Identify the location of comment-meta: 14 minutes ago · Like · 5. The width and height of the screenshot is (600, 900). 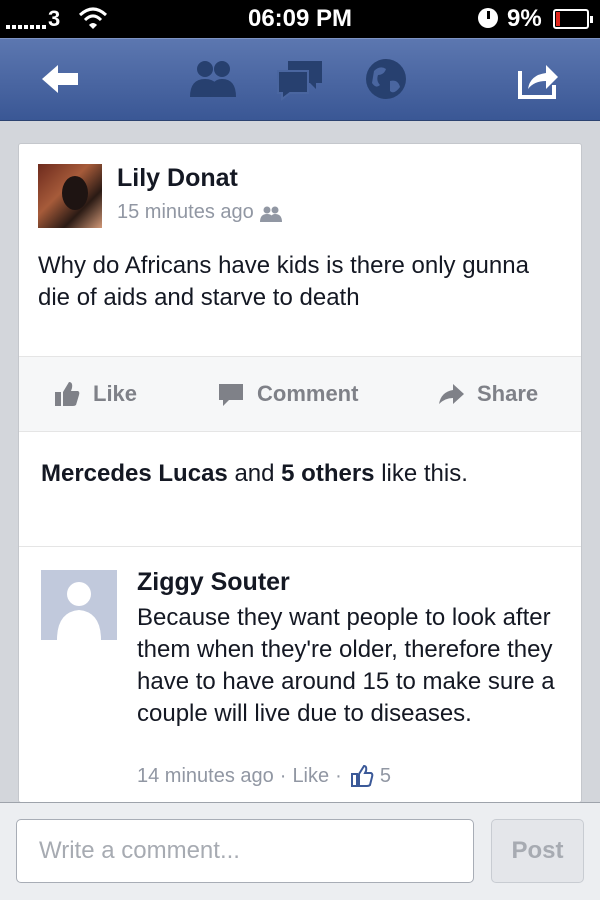
(264, 776).